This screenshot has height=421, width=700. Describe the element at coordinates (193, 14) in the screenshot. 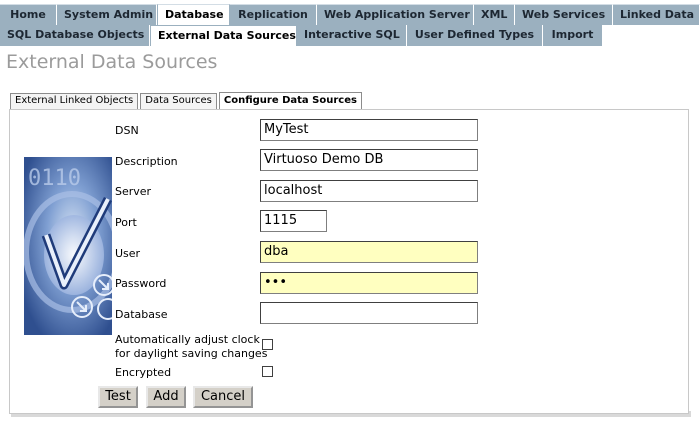

I see `tab-database: Database` at that location.